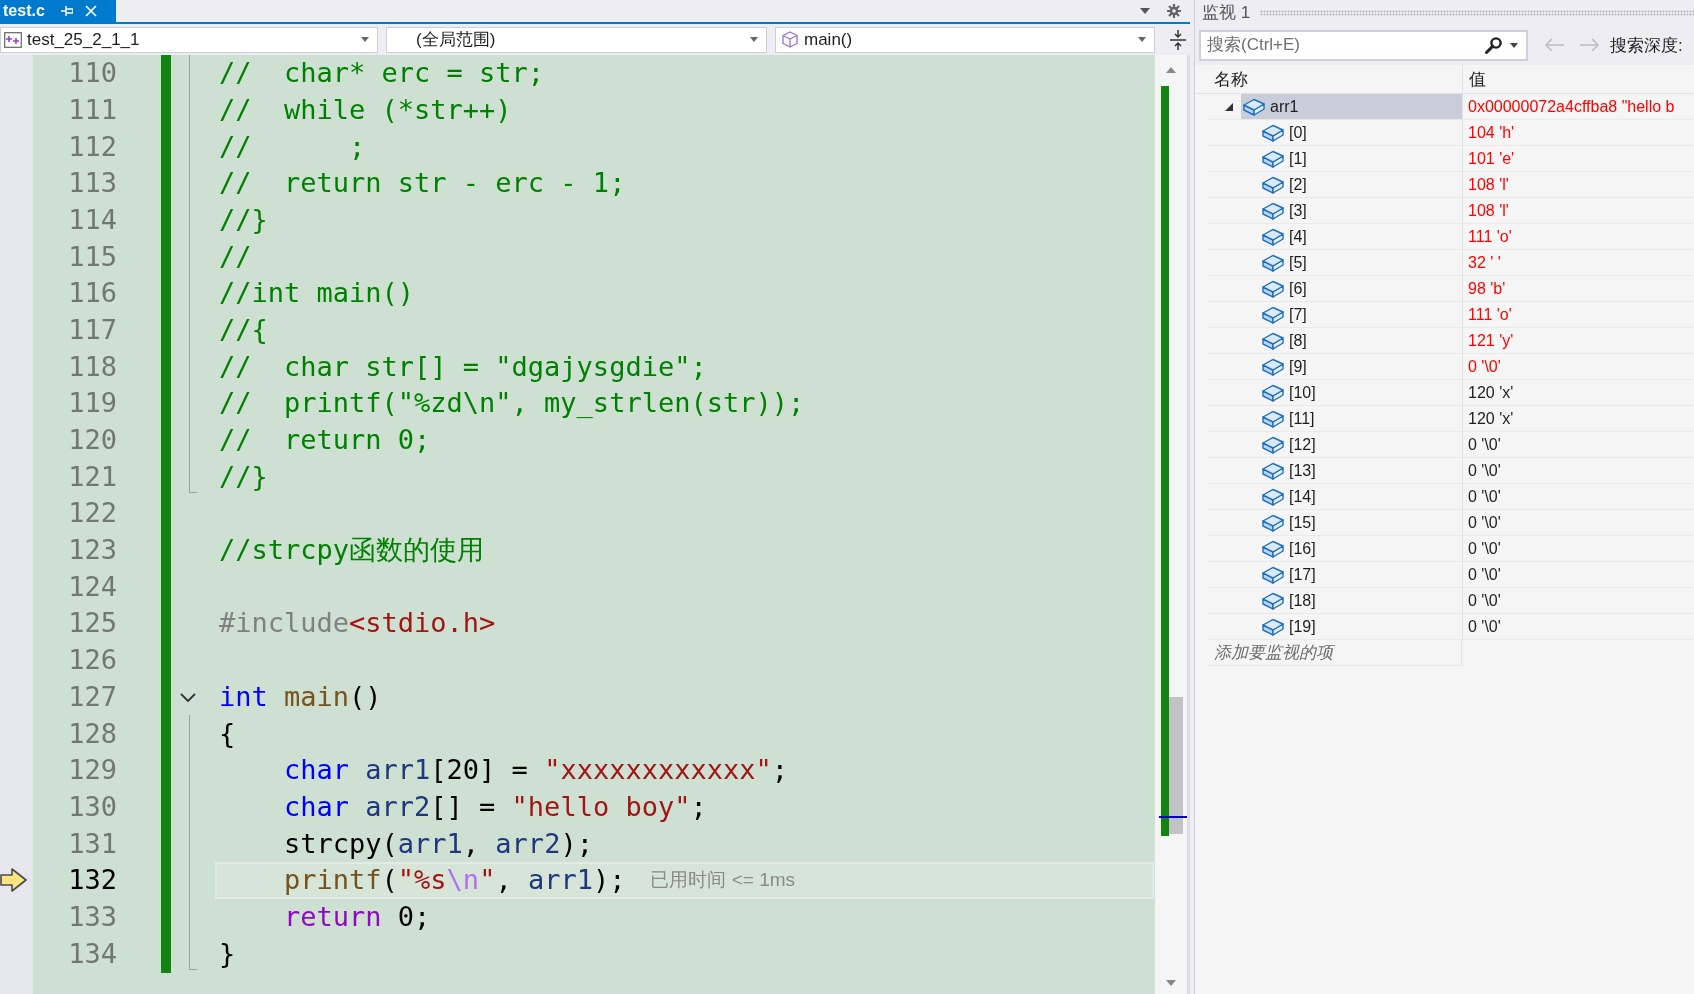  Describe the element at coordinates (1361, 548) in the screenshot. I see `watch-item: [16]` at that location.